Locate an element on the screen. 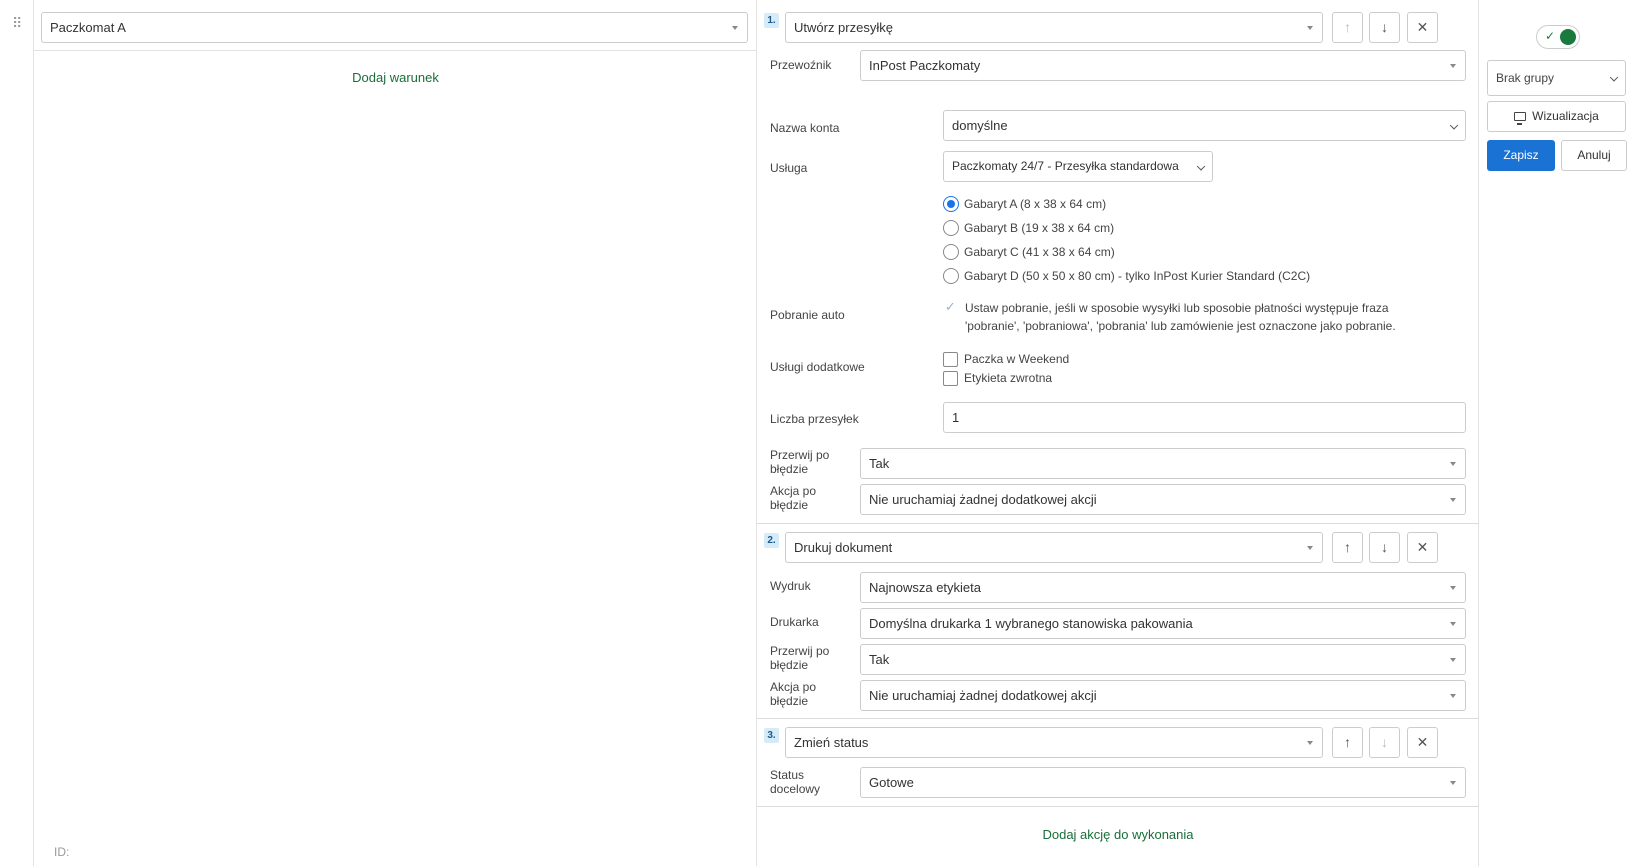 This screenshot has height=866, width=1634. group-value: Brak grupy is located at coordinates (1525, 78).